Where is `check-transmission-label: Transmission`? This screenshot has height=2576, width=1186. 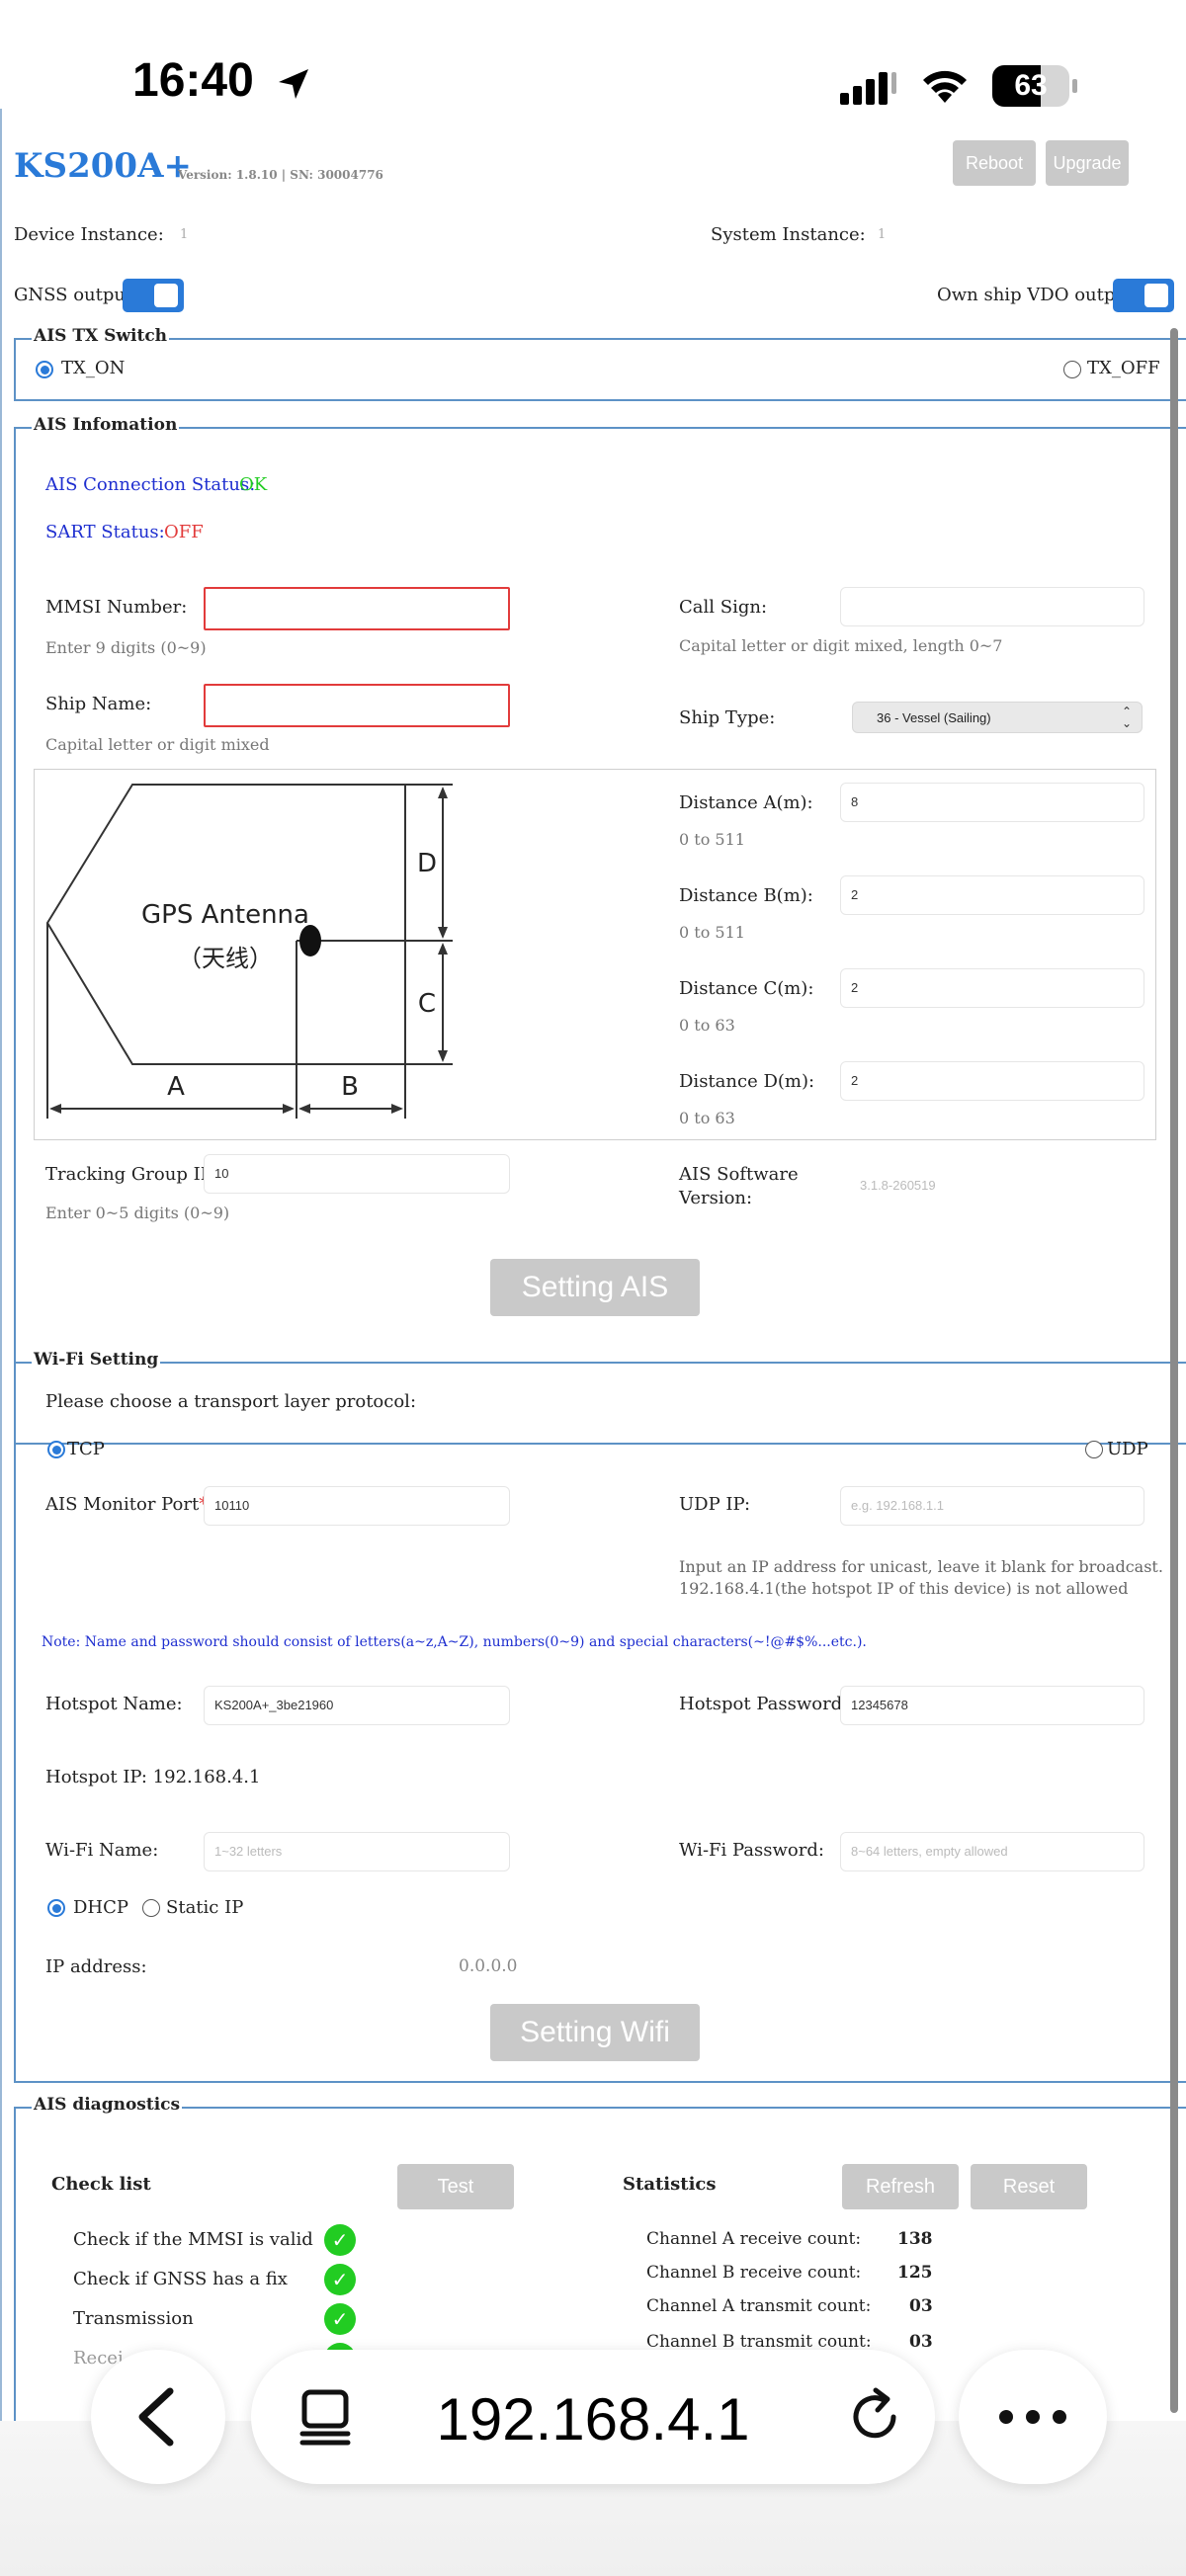
check-transmission-label: Transmission is located at coordinates (133, 2318).